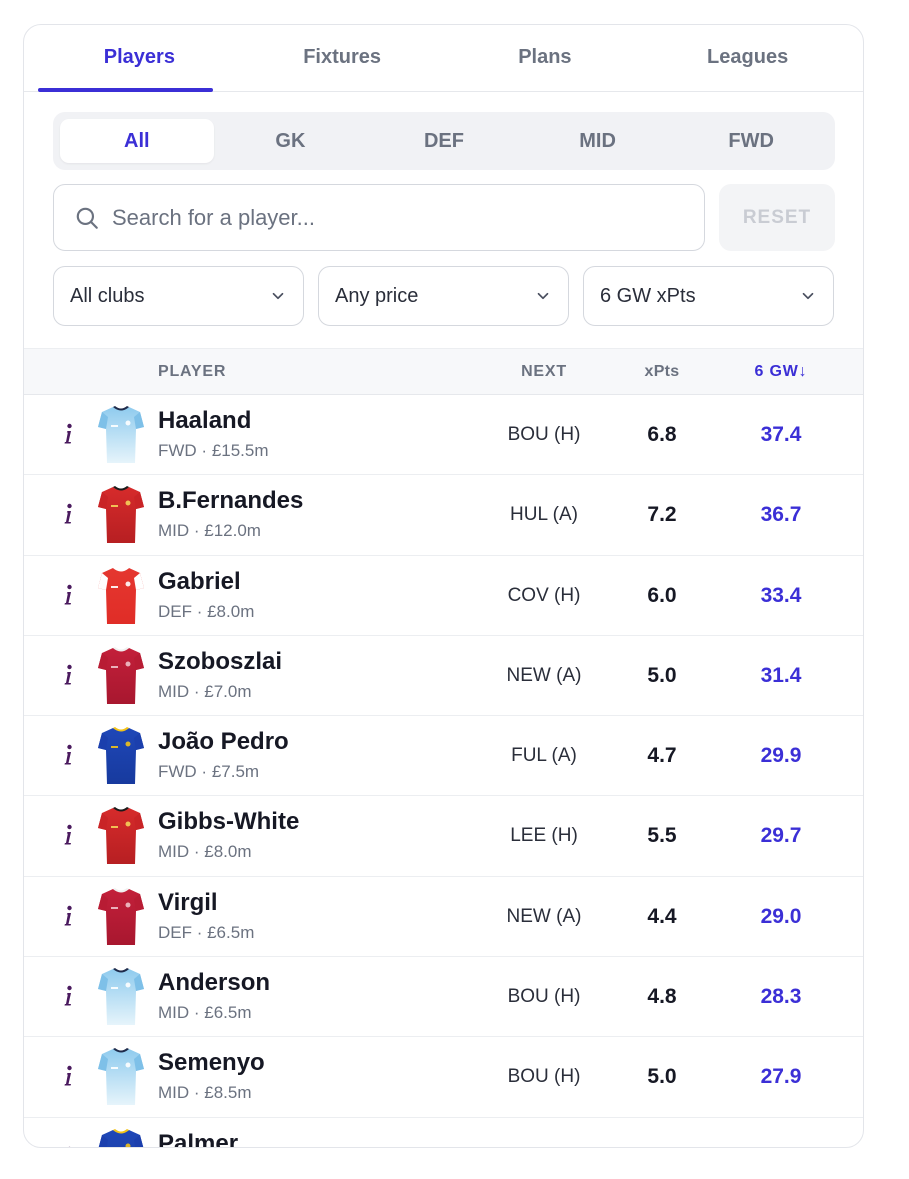 Image resolution: width=909 pixels, height=1179 pixels. What do you see at coordinates (781, 1077) in the screenshot?
I see `six-gw-value: 27.9` at bounding box center [781, 1077].